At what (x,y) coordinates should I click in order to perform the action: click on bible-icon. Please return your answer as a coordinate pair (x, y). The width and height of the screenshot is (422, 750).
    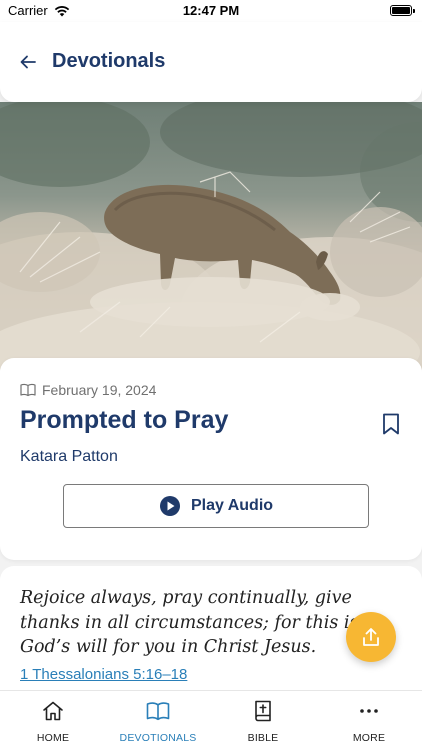
    Looking at the image, I should click on (263, 711).